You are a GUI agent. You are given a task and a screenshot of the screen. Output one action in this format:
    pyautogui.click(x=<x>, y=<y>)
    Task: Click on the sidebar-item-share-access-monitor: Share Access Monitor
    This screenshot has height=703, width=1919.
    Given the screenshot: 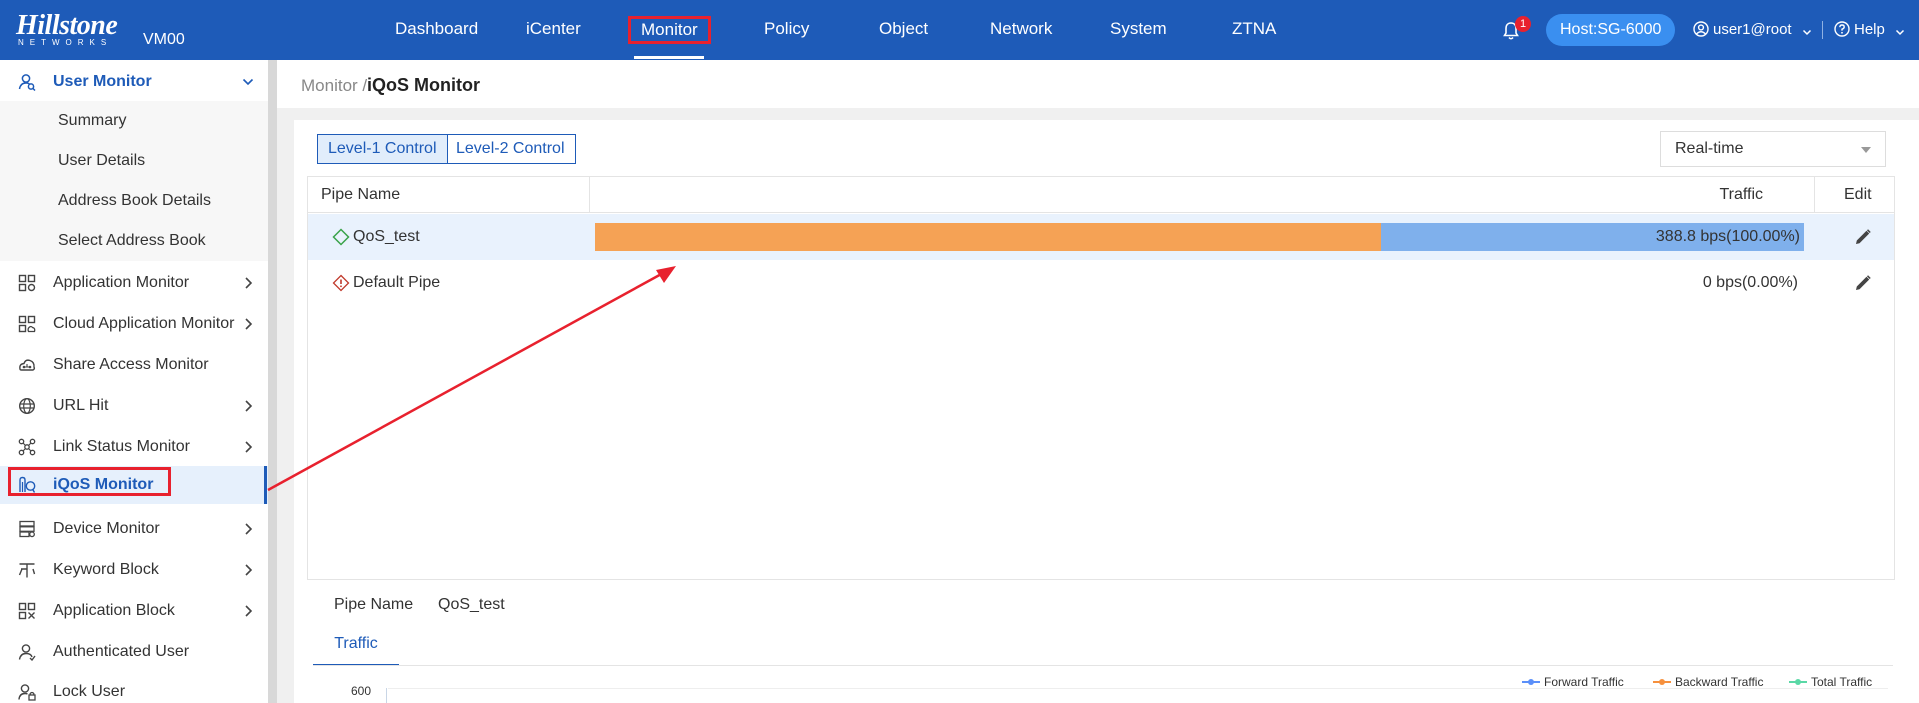 What is the action you would take?
    pyautogui.click(x=134, y=365)
    